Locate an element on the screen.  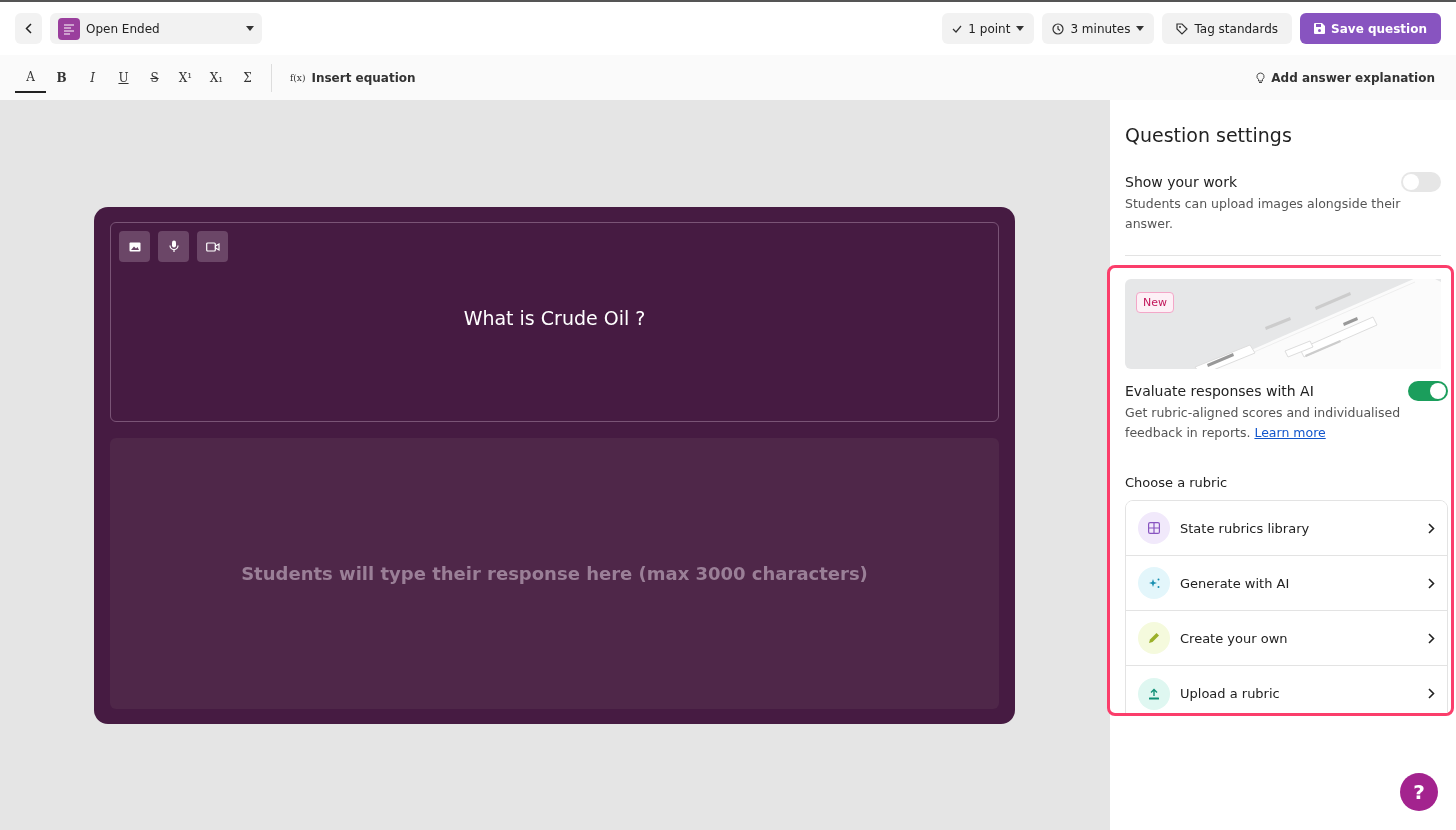
image-icon is located at coordinates (134, 246).